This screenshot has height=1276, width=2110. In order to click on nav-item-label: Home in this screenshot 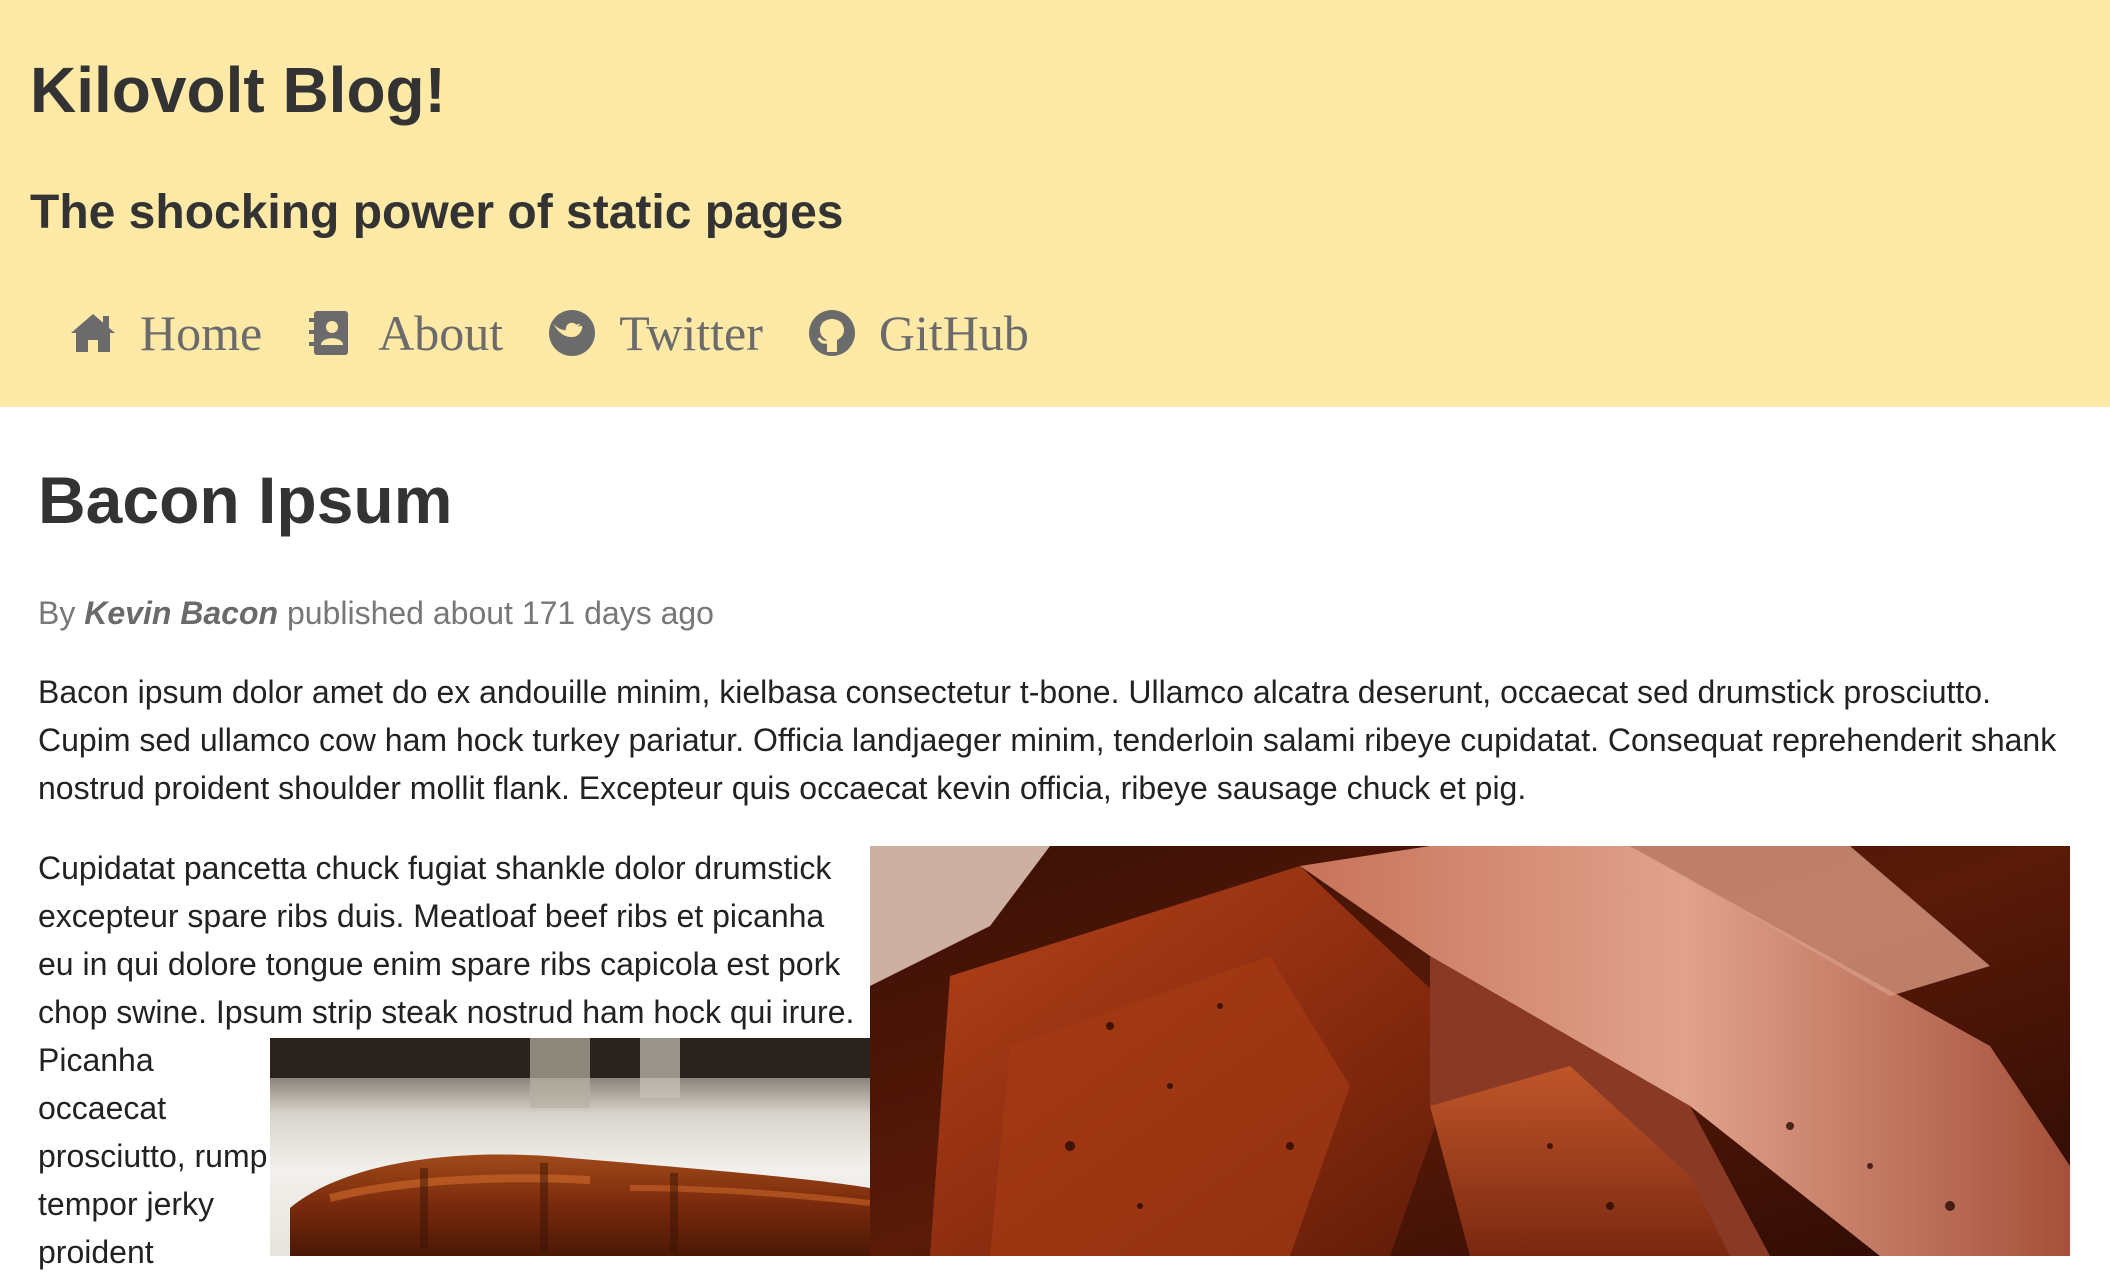, I will do `click(201, 333)`.